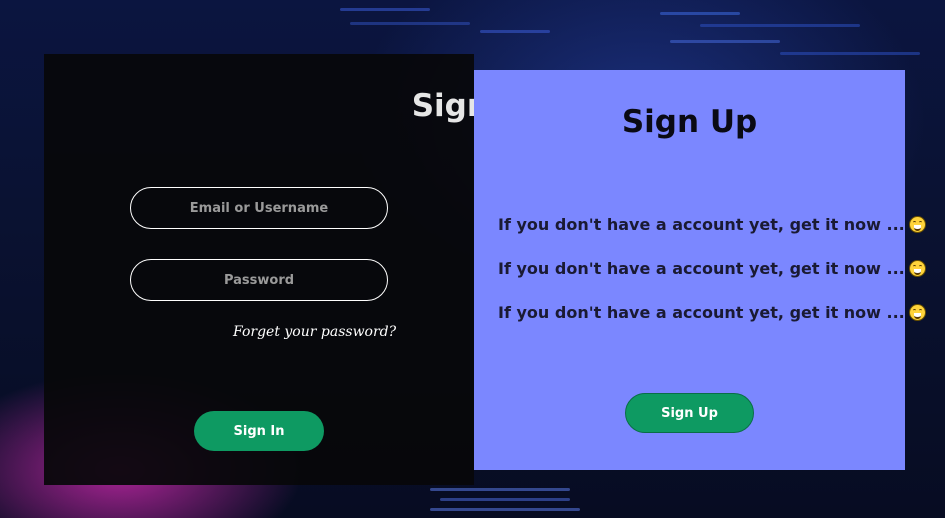 This screenshot has height=518, width=945. Describe the element at coordinates (689, 122) in the screenshot. I see `signup-title: Sign Up` at that location.